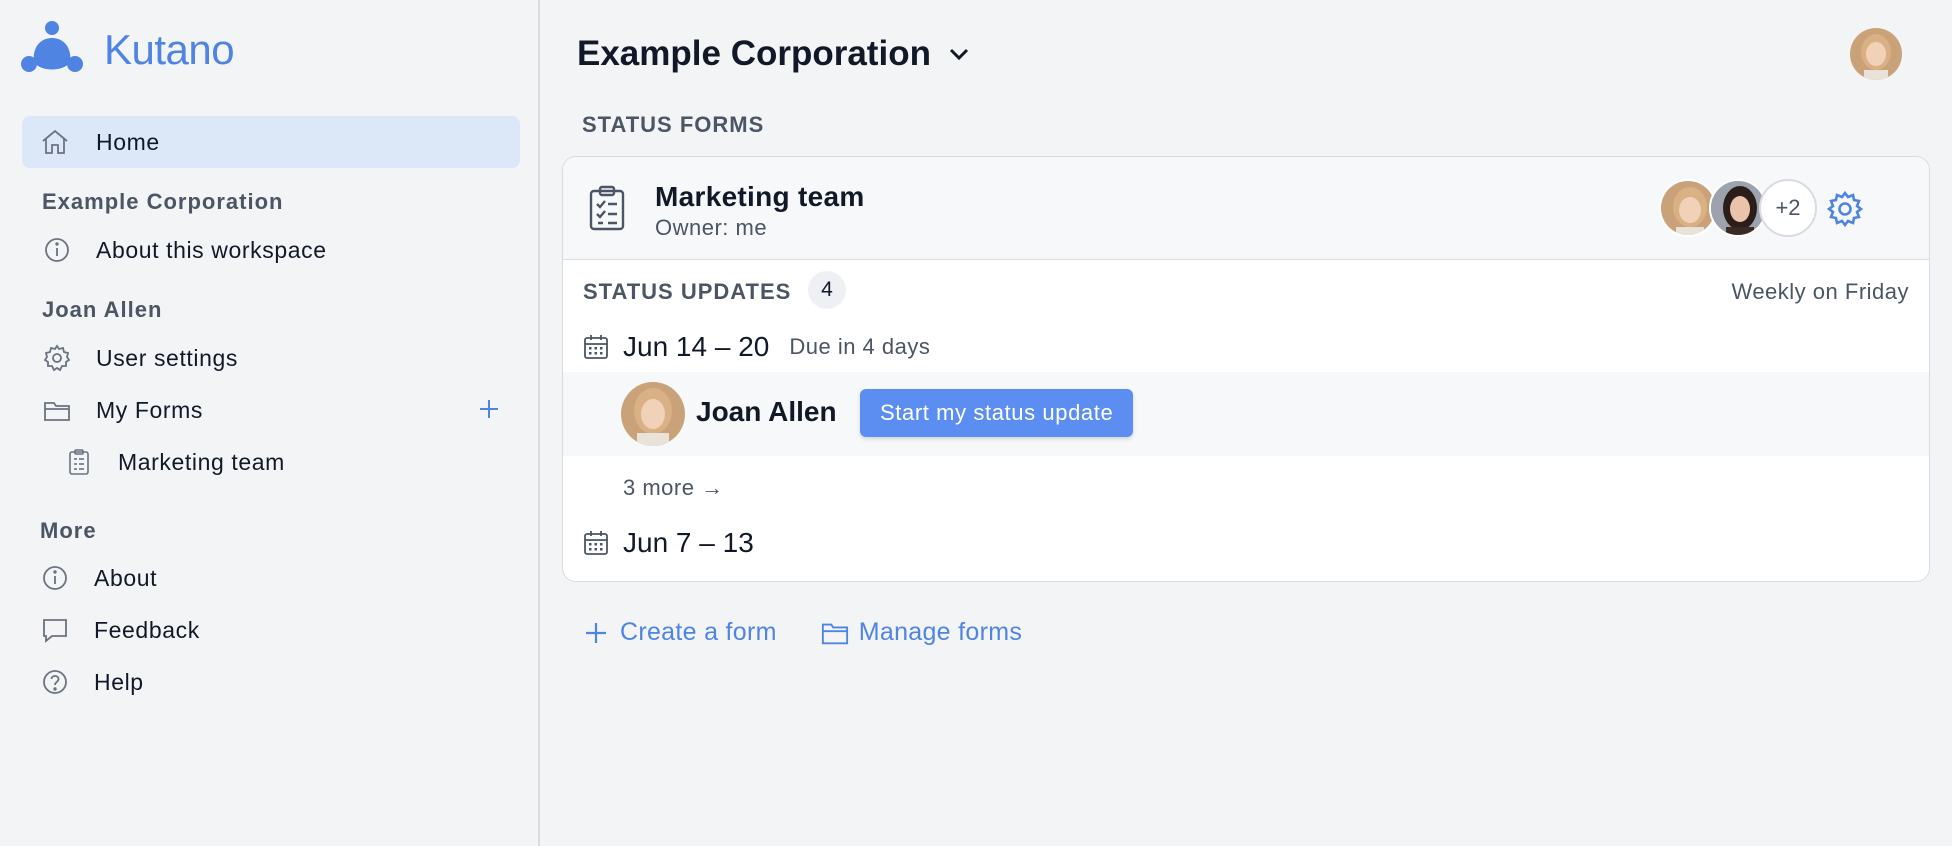 This screenshot has width=1952, height=846. Describe the element at coordinates (271, 578) in the screenshot. I see `sidebar-item-about: About` at that location.